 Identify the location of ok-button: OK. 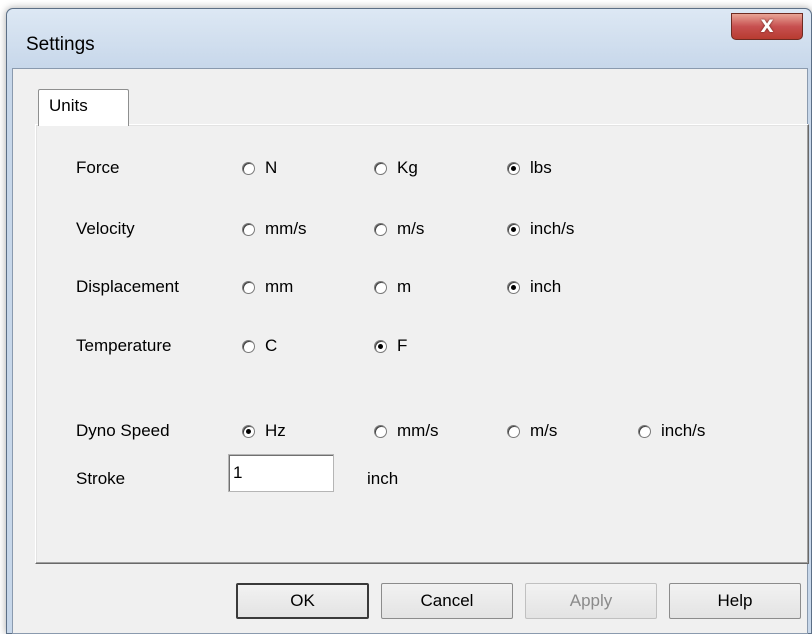
(302, 601).